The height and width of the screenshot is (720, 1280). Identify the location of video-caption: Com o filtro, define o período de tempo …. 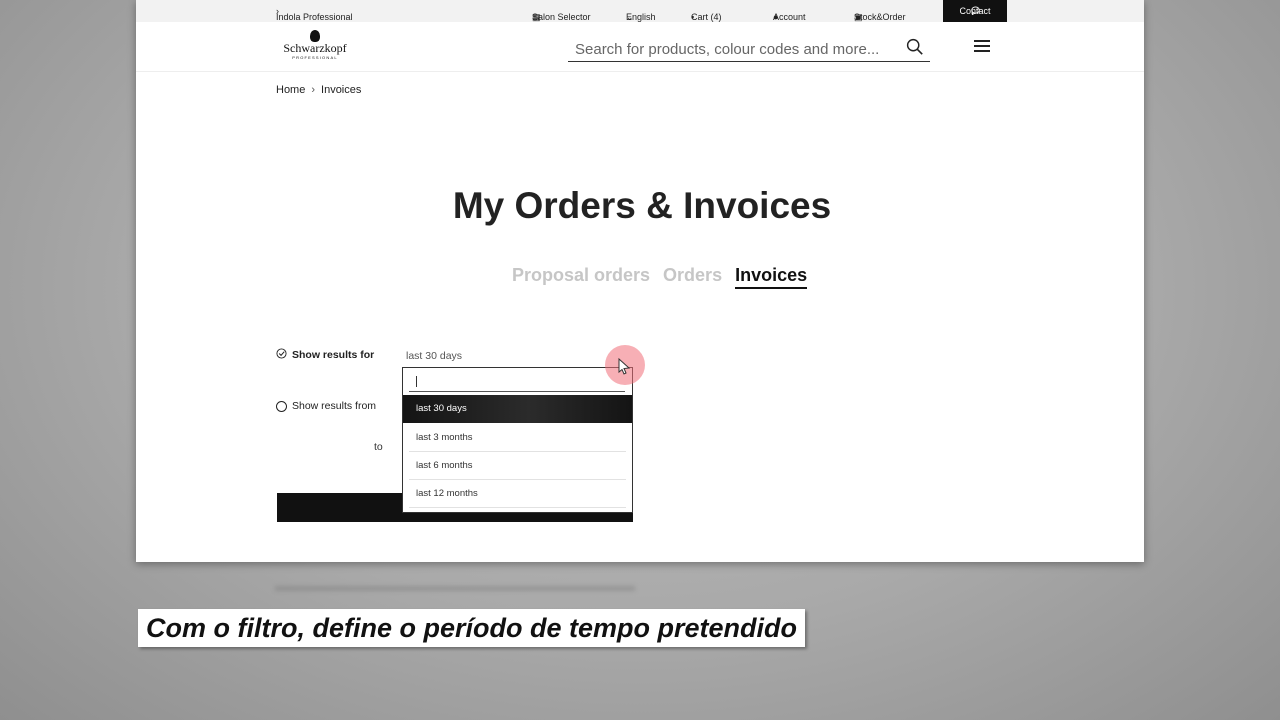
(471, 628).